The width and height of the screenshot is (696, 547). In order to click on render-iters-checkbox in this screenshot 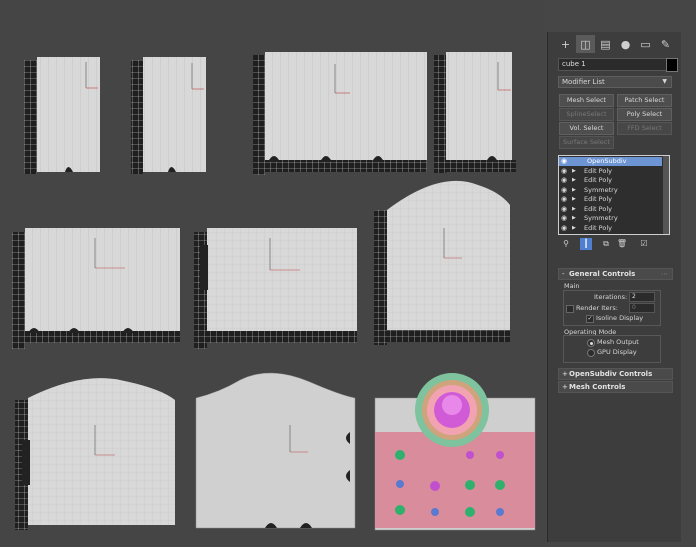, I will do `click(570, 309)`.